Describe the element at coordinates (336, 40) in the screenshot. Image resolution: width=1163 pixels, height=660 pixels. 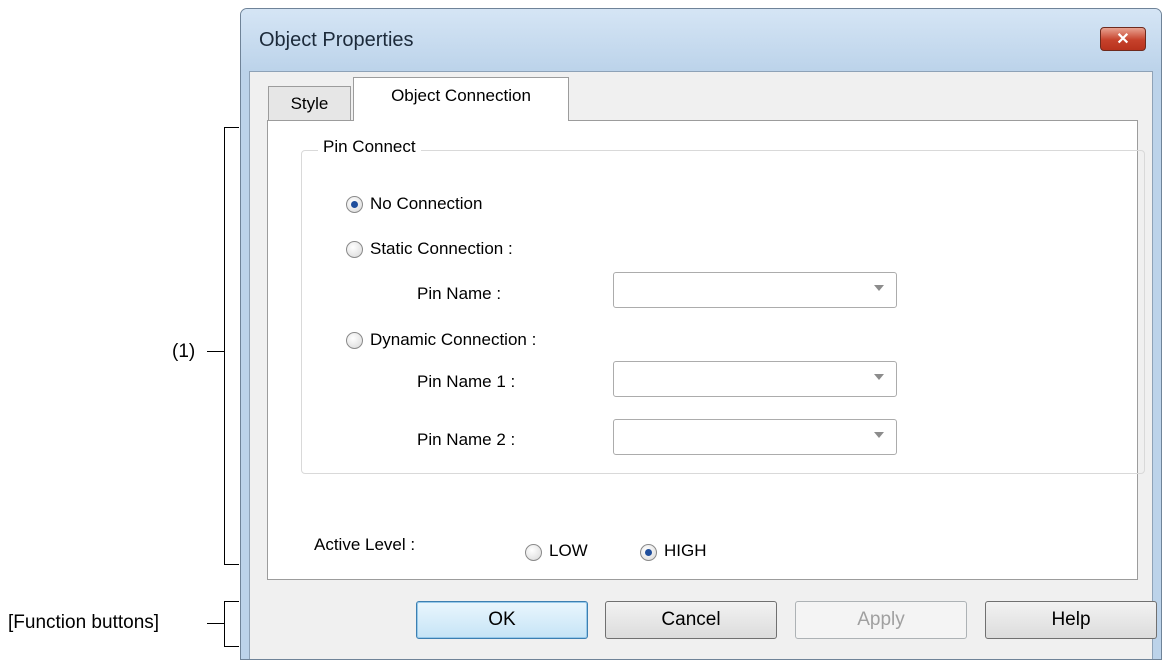
I see `dialog-title: Object Properties` at that location.